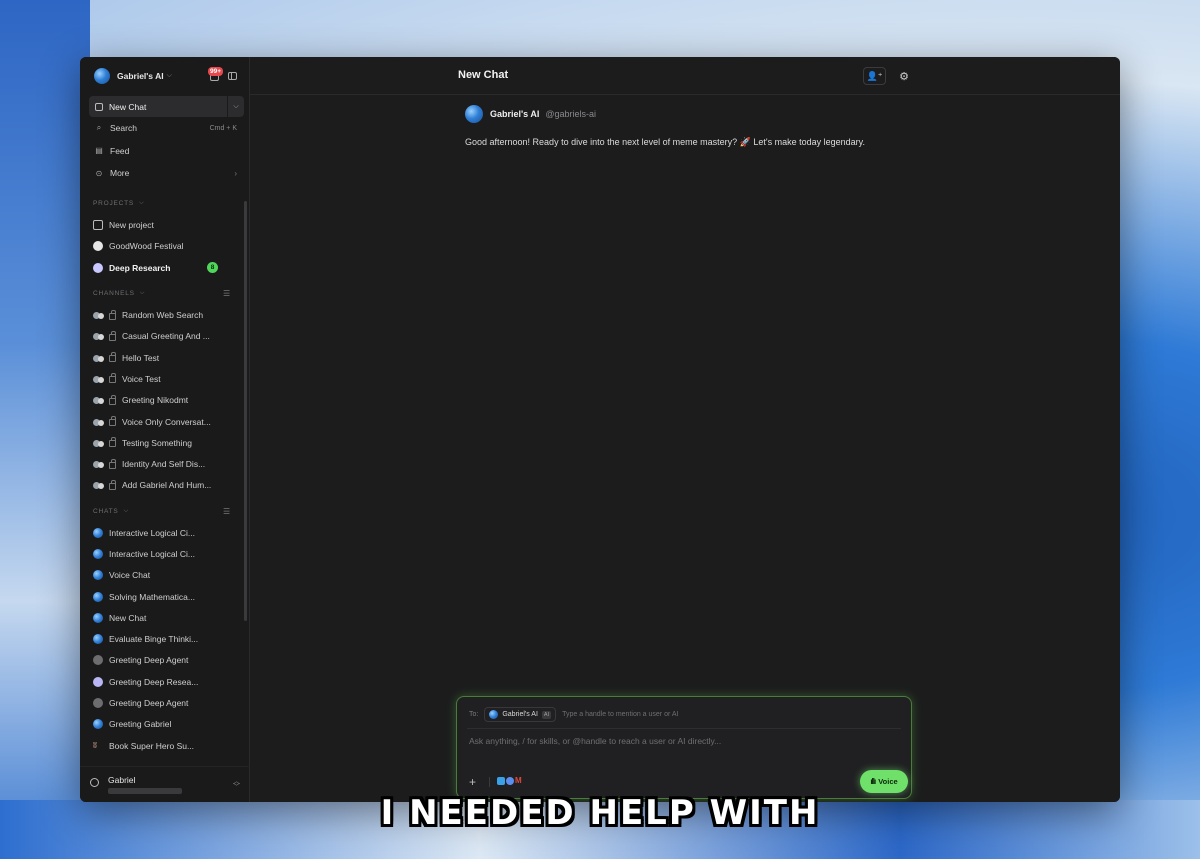 This screenshot has height=859, width=1200. Describe the element at coordinates (99, 173) in the screenshot. I see `more-icon: ⊙` at that location.